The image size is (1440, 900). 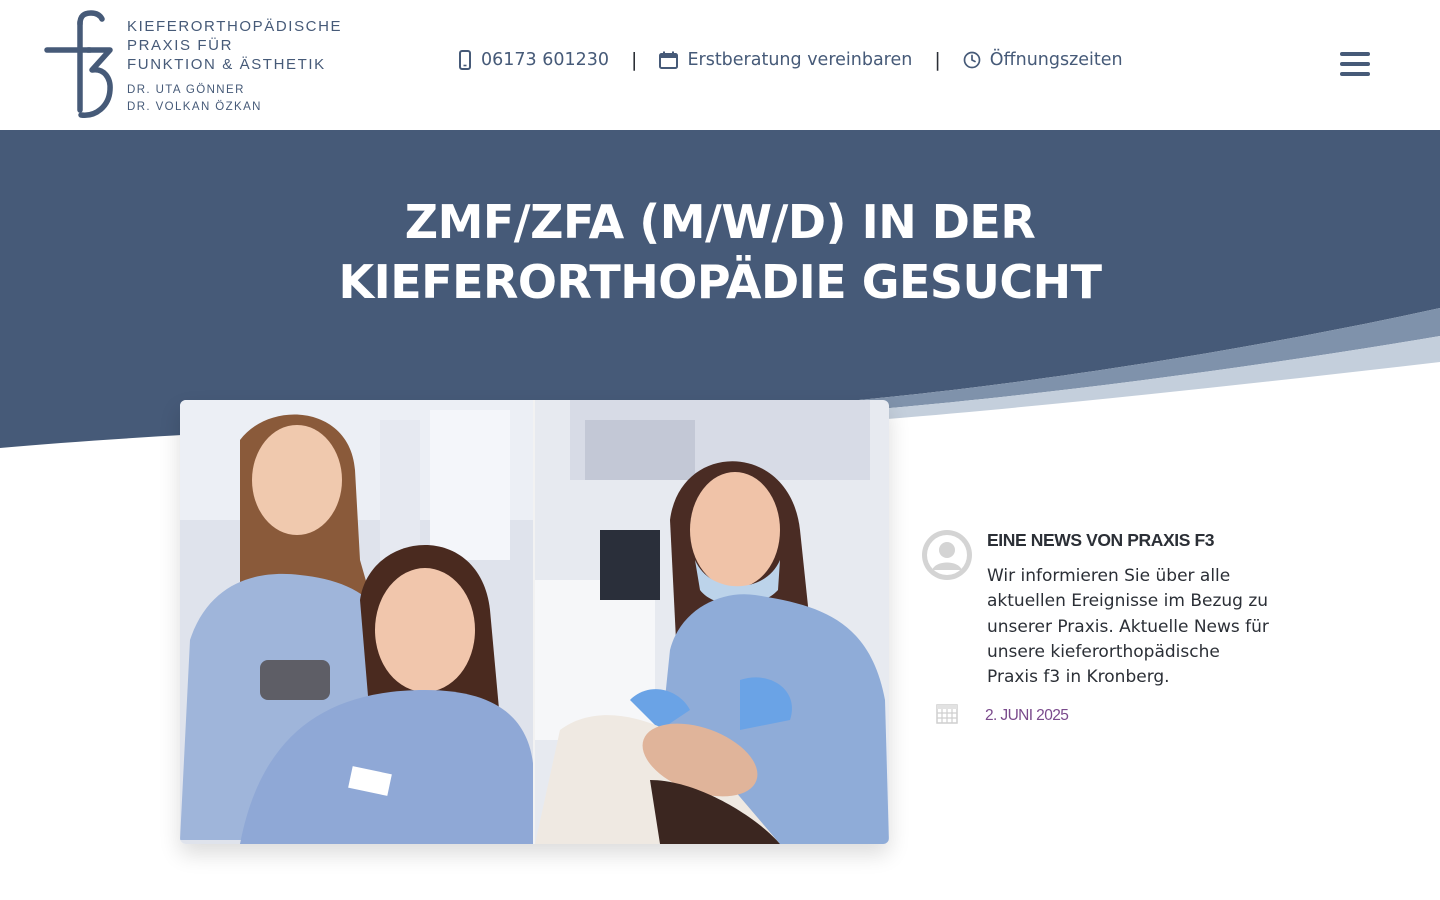 What do you see at coordinates (186, 90) in the screenshot?
I see `logo-doctor-1: DR. UTA GÖNNER` at bounding box center [186, 90].